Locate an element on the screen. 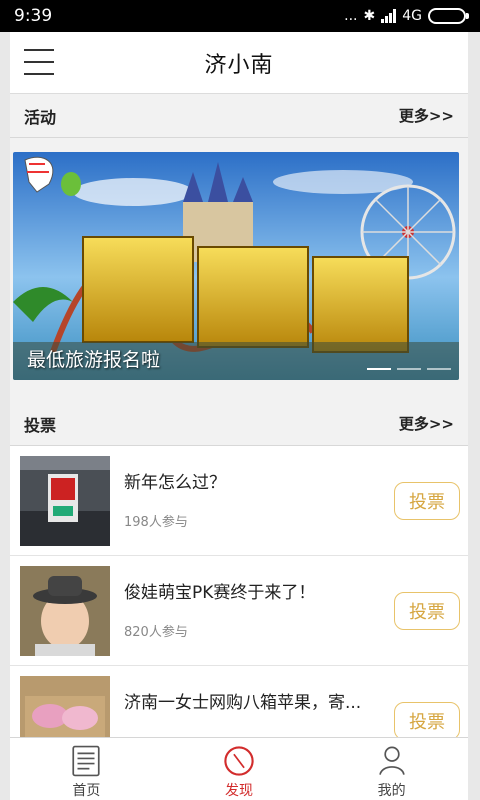 The width and height of the screenshot is (480, 800). vote-participant-count: 820人参与 is located at coordinates (156, 632).